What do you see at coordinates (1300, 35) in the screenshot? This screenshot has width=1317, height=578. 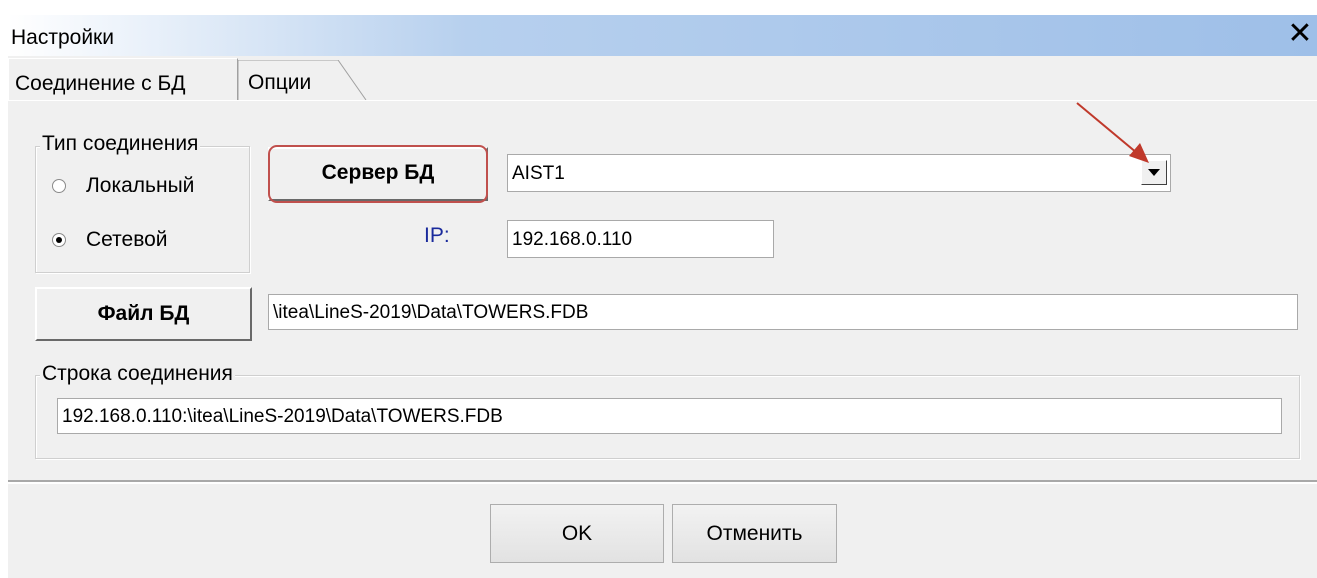 I see `close-icon: ✕` at bounding box center [1300, 35].